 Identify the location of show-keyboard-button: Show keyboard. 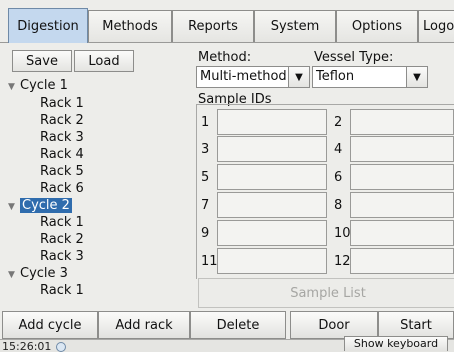
(396, 343).